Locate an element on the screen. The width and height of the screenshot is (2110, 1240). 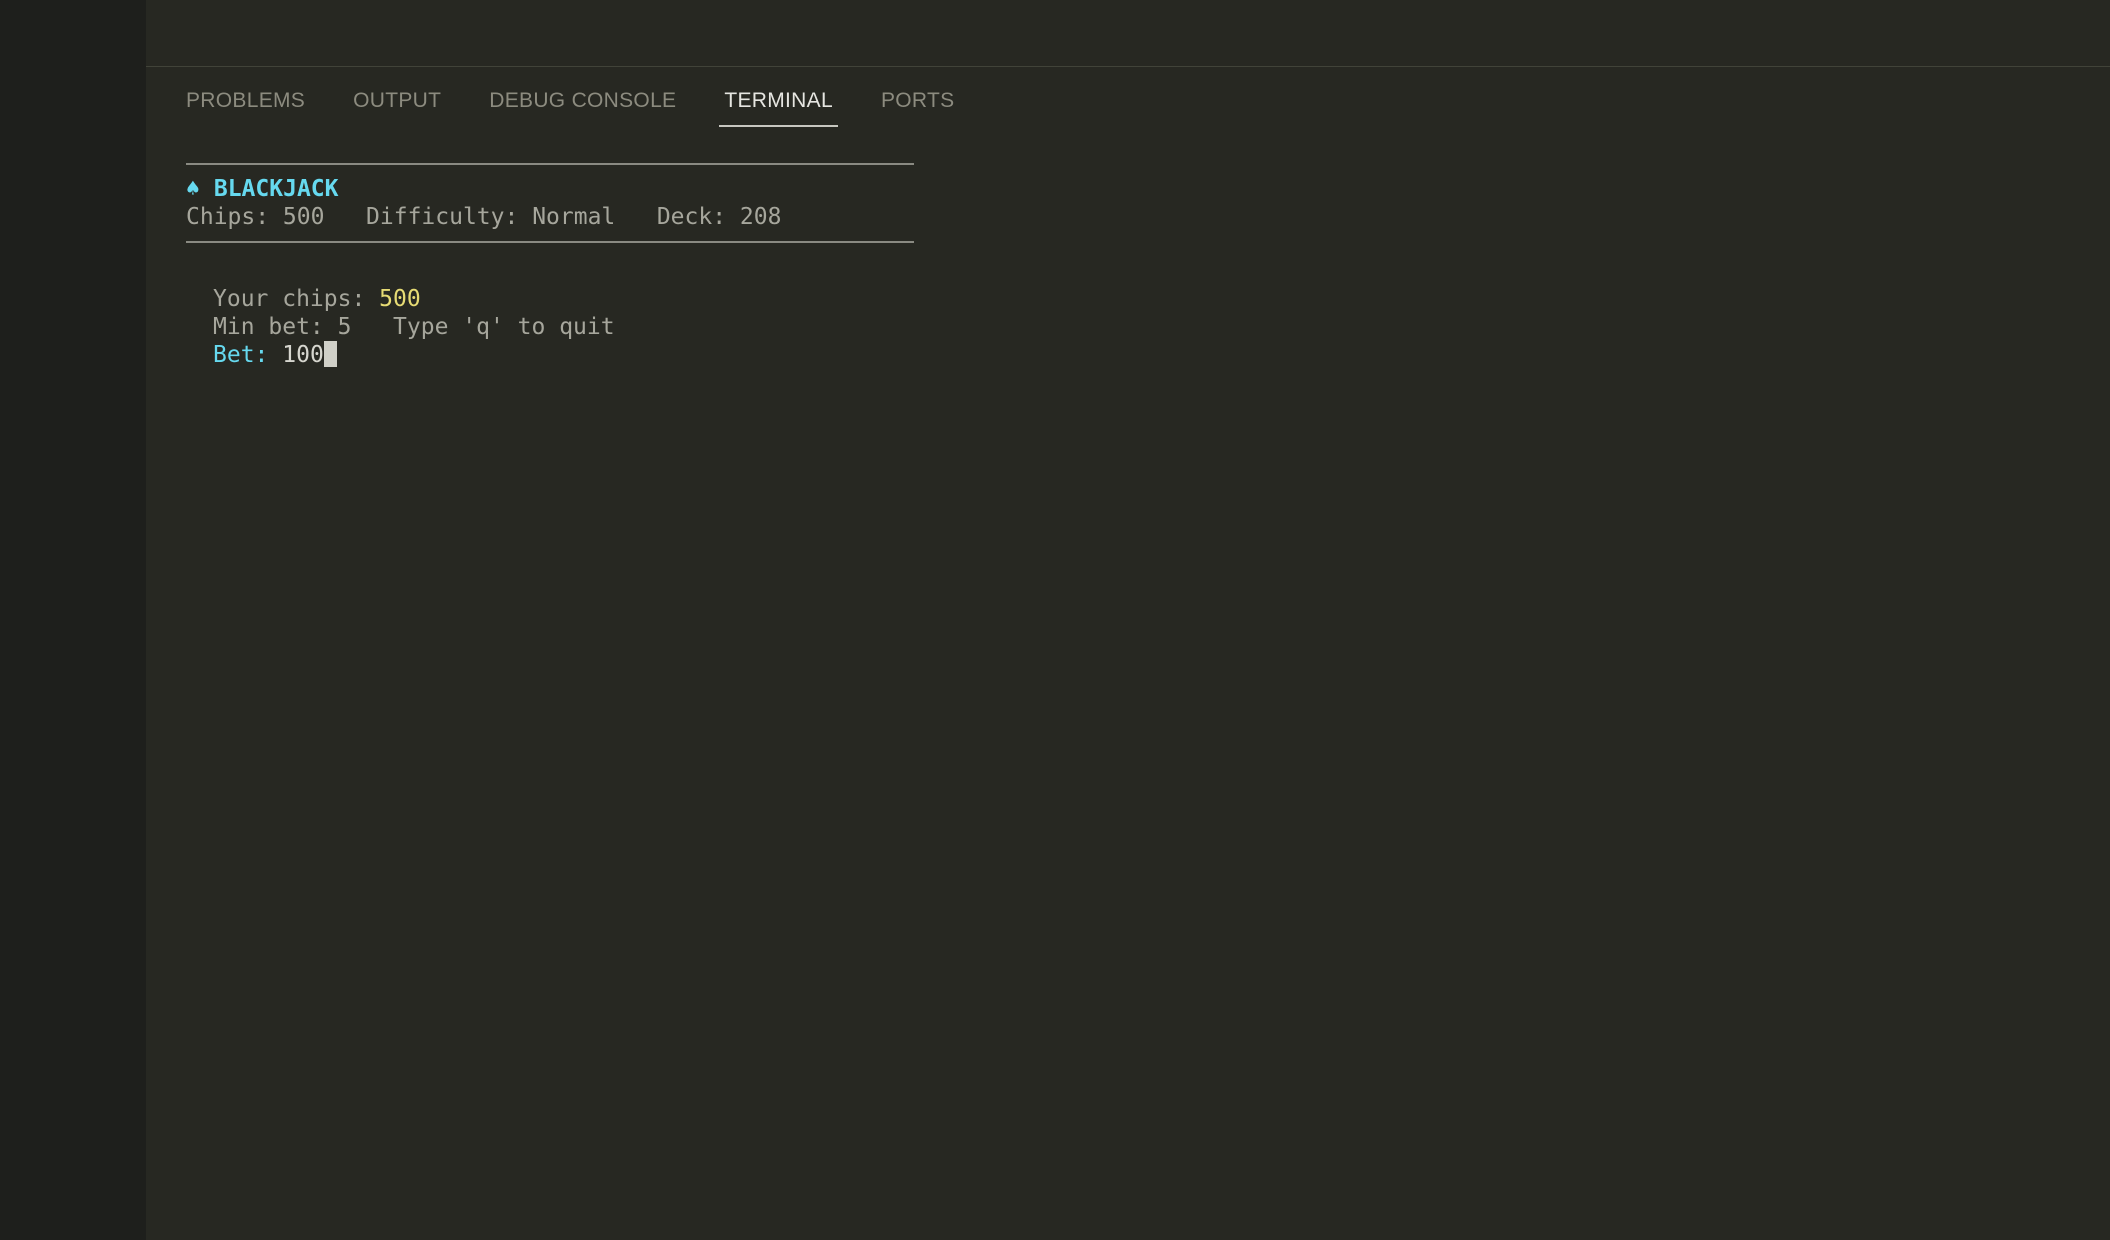
your-chips-label: Your chips: is located at coordinates (296, 299).